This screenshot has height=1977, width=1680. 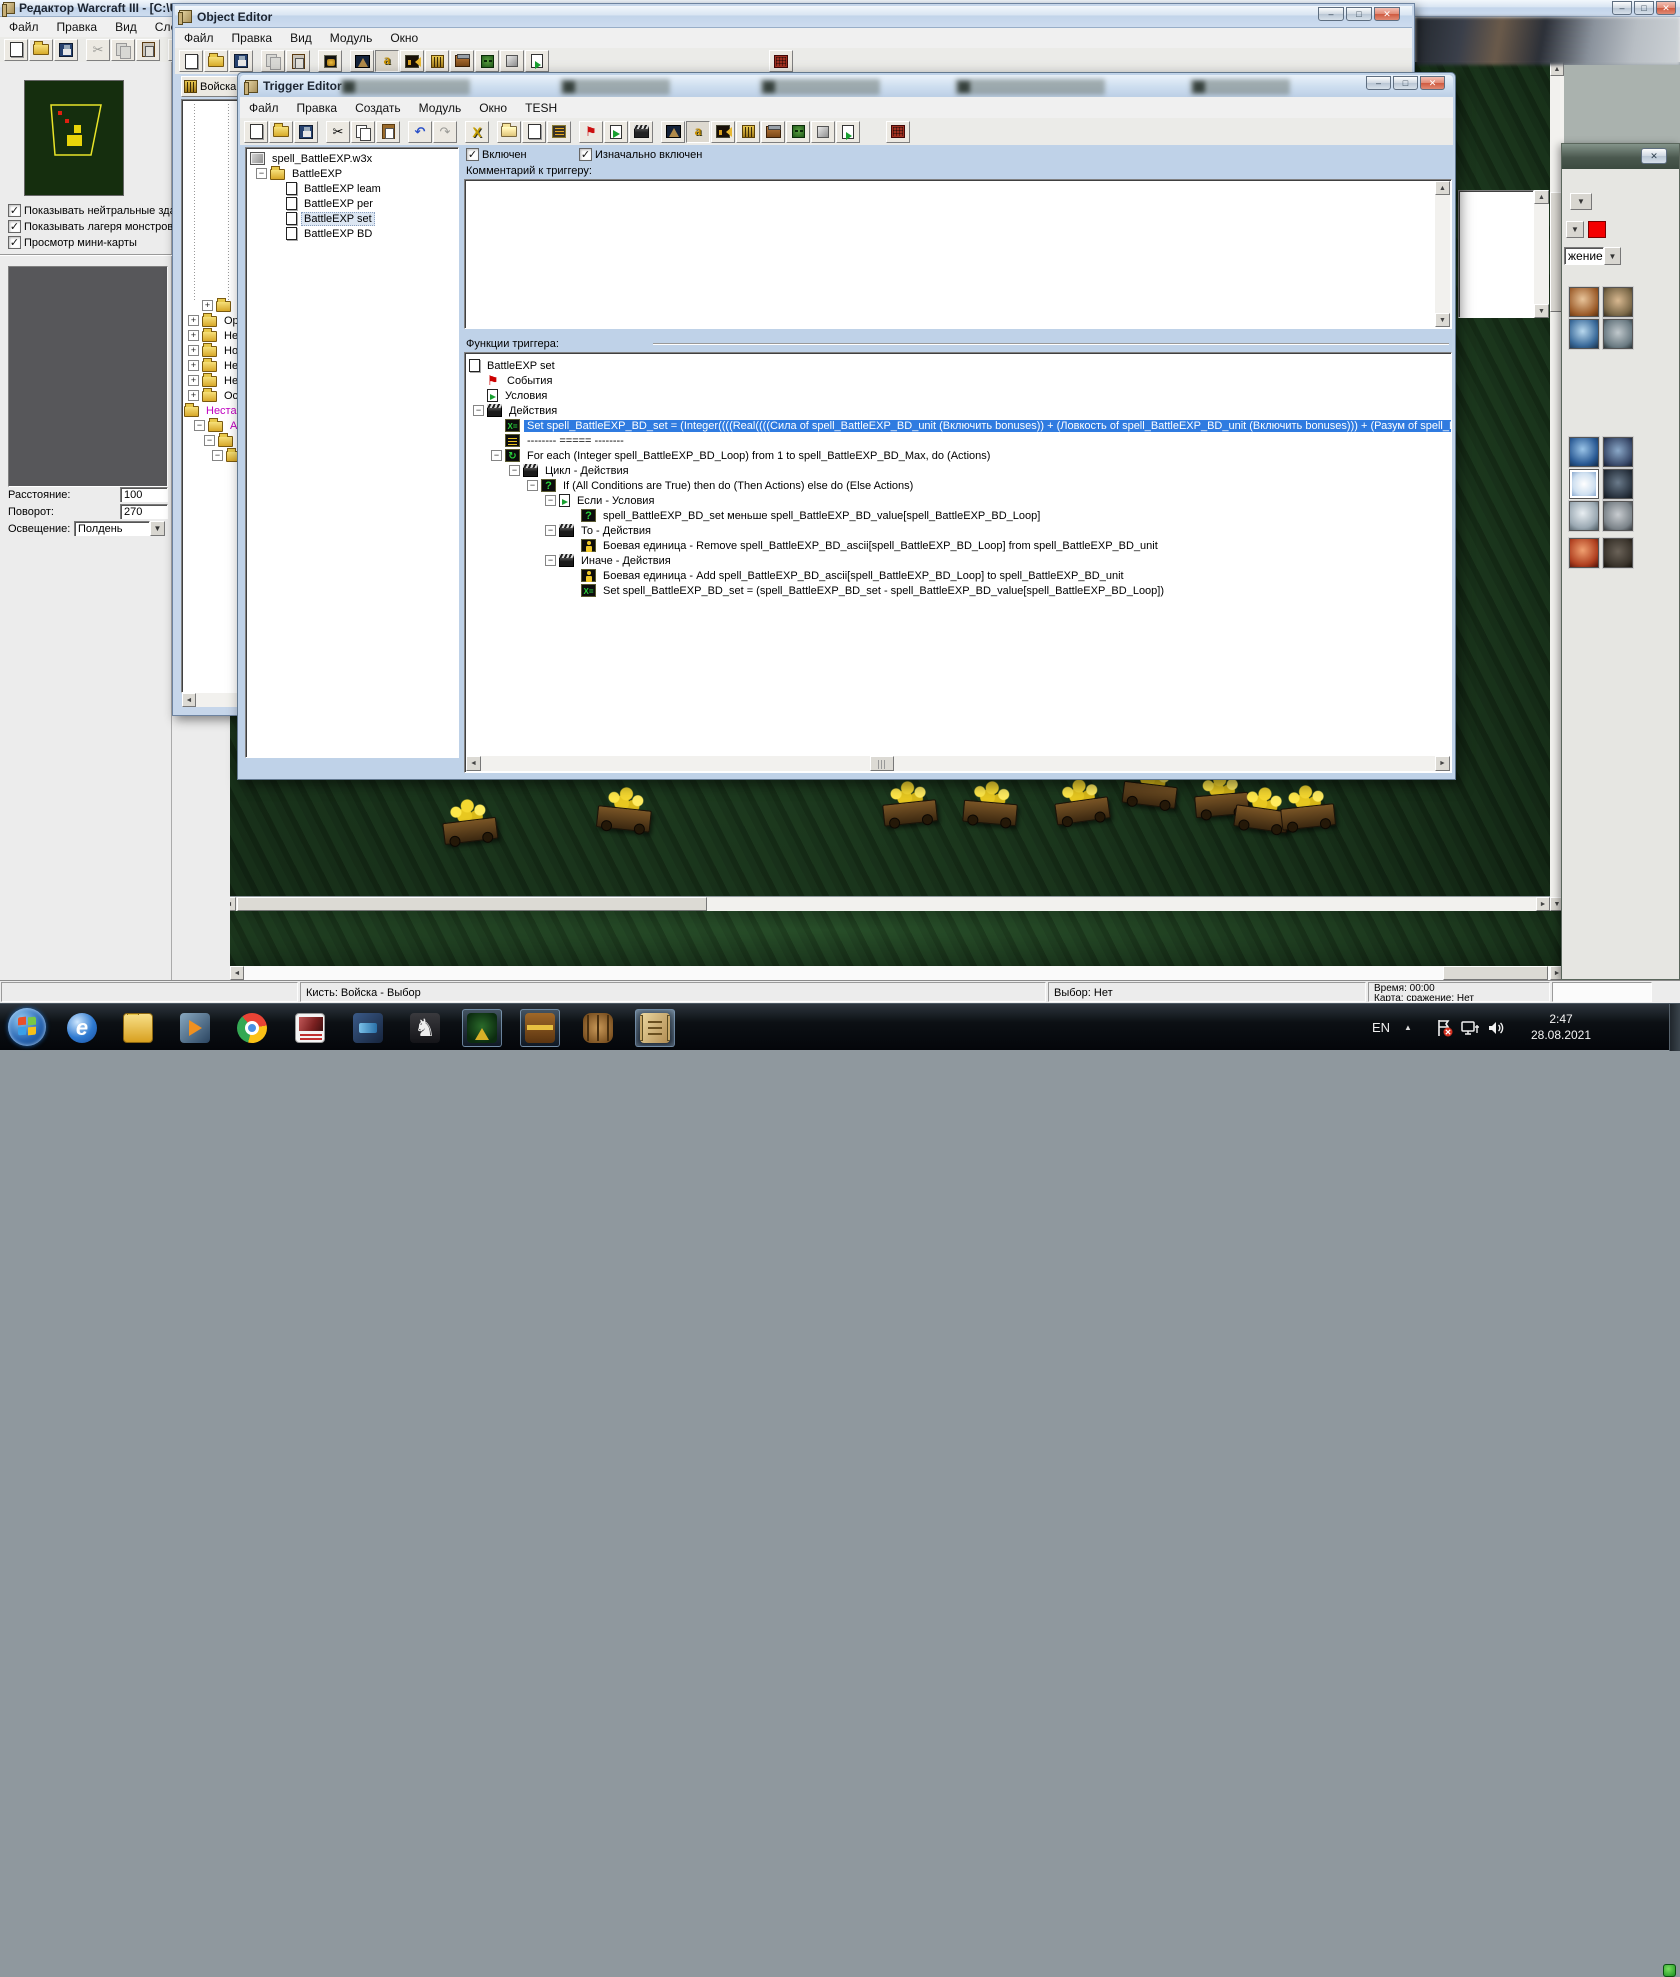 I want to click on function-row-then-actions: − То - Действия, so click(x=998, y=530).